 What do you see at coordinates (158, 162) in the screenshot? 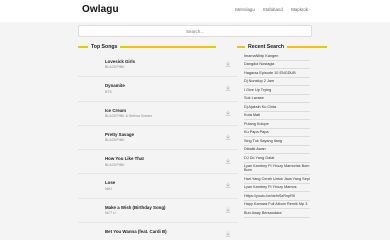
I see `song-item: How You Like That BLACKPINK` at bounding box center [158, 162].